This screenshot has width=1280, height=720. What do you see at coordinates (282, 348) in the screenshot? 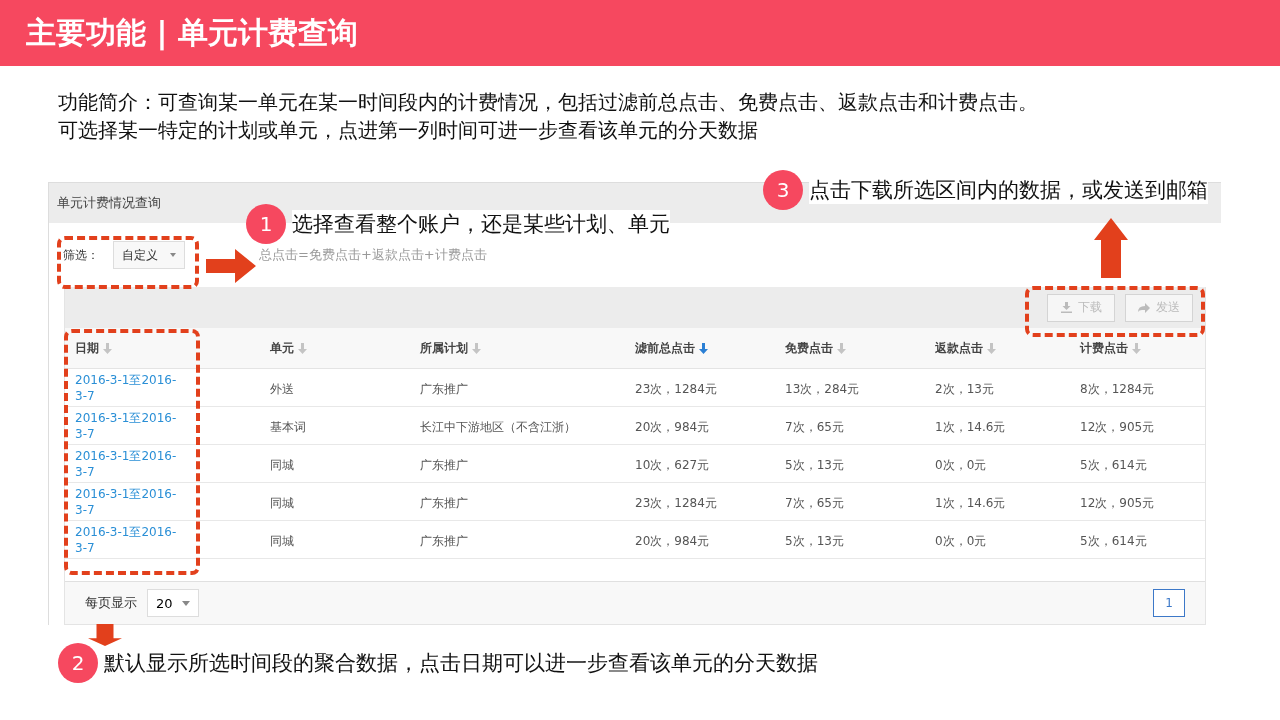
I see `column-header: 单元` at bounding box center [282, 348].